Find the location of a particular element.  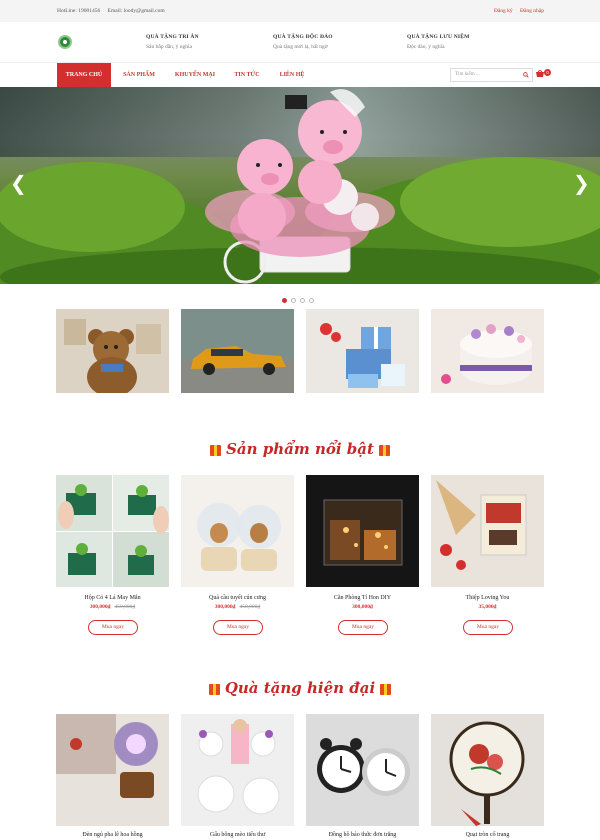

crystal-lamp-image is located at coordinates (112, 770).